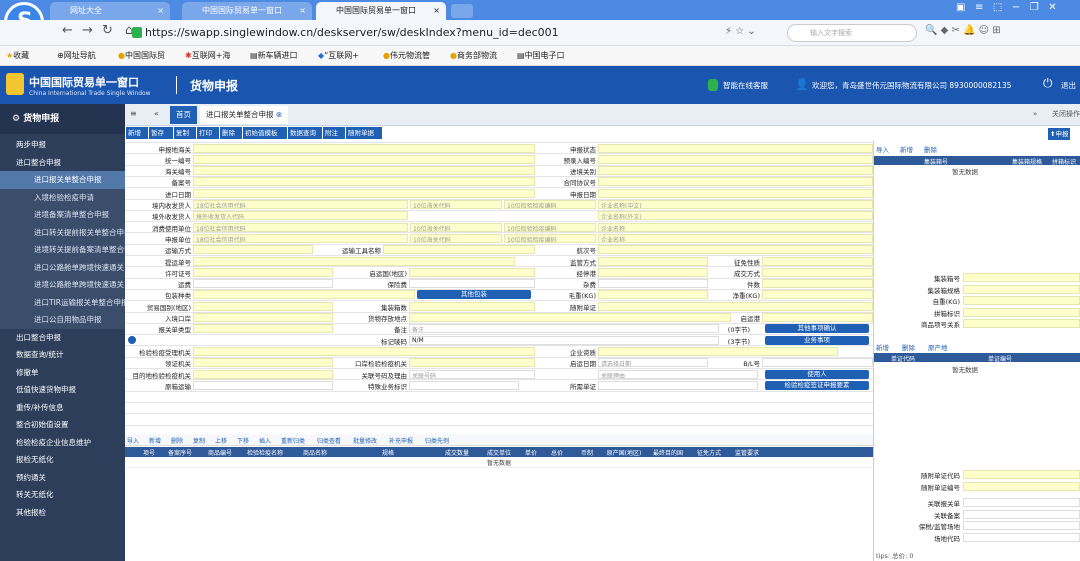 The width and height of the screenshot is (1080, 561). Describe the element at coordinates (740, 31) in the screenshot. I see `addr-actions-icon: ⚡ ☆ ⌄` at that location.